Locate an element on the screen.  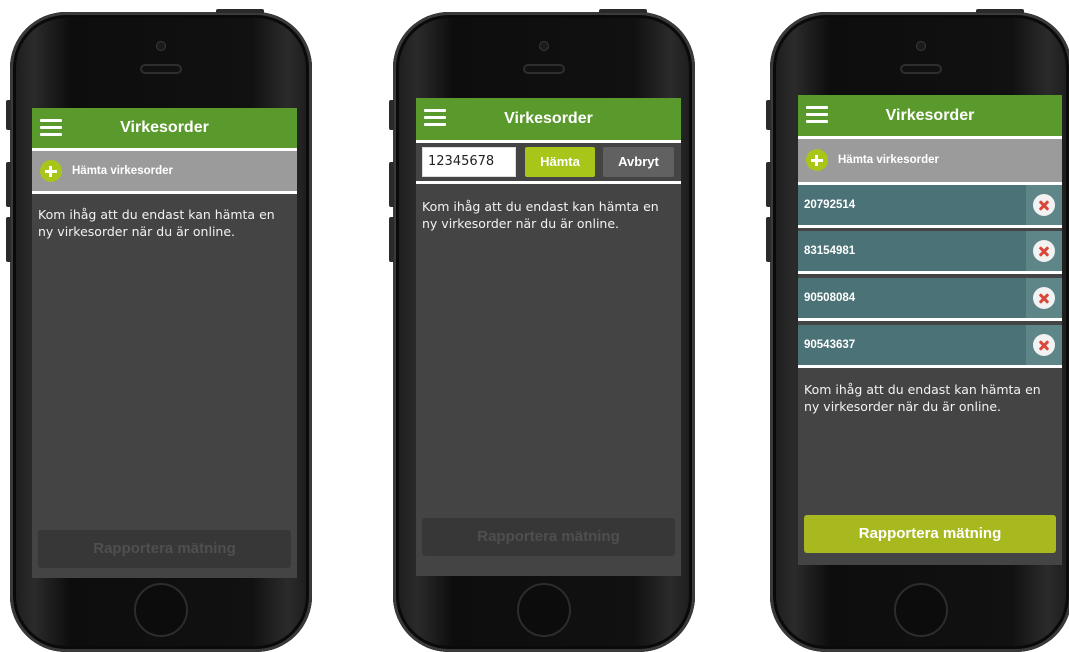
order-number: 90508084 is located at coordinates (830, 298).